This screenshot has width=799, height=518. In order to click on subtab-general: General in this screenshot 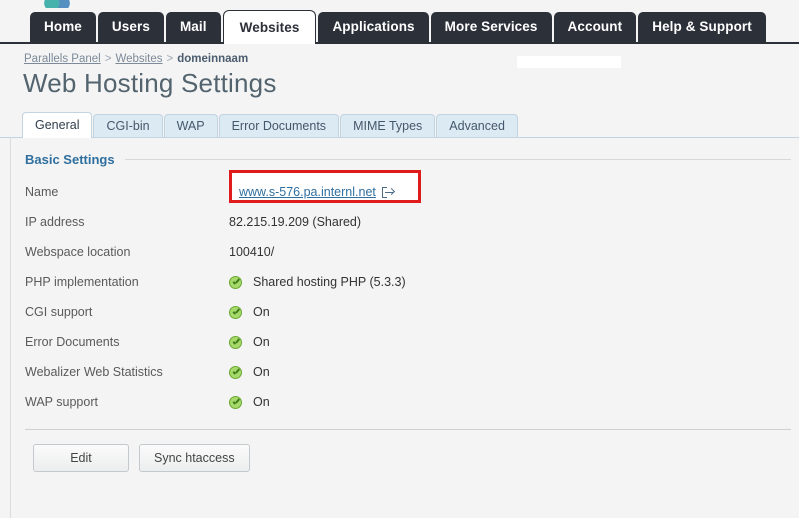, I will do `click(57, 125)`.